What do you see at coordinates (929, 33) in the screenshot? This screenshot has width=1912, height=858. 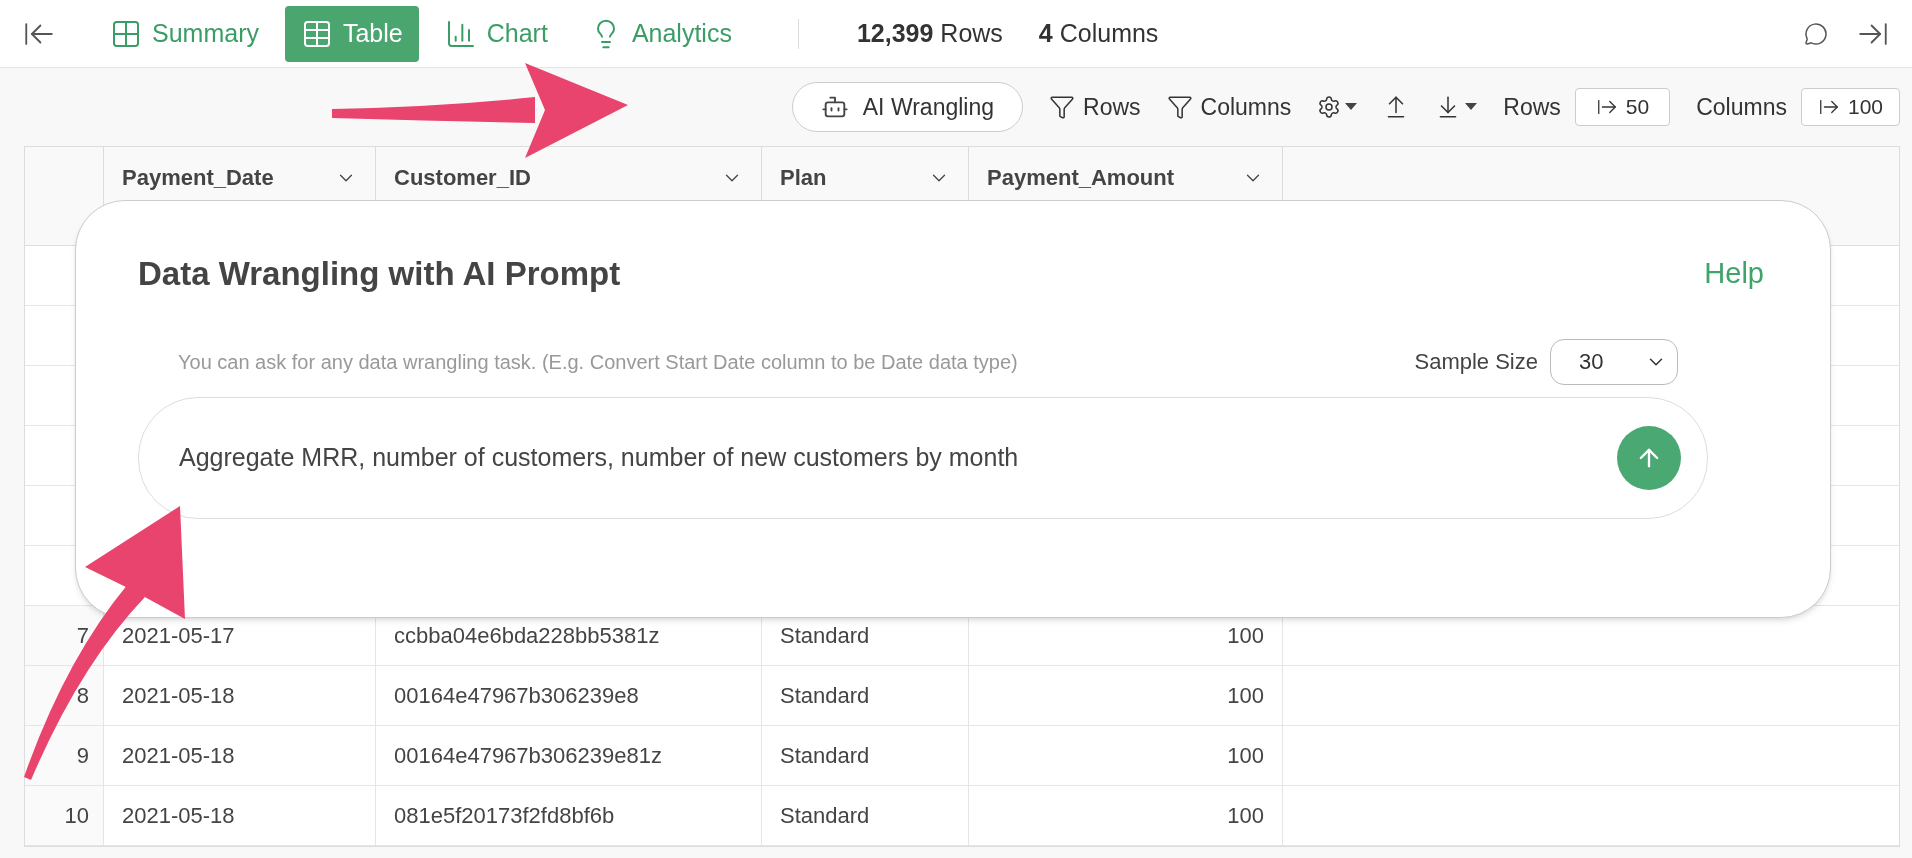 I see `row-count: 12,399 Rows` at bounding box center [929, 33].